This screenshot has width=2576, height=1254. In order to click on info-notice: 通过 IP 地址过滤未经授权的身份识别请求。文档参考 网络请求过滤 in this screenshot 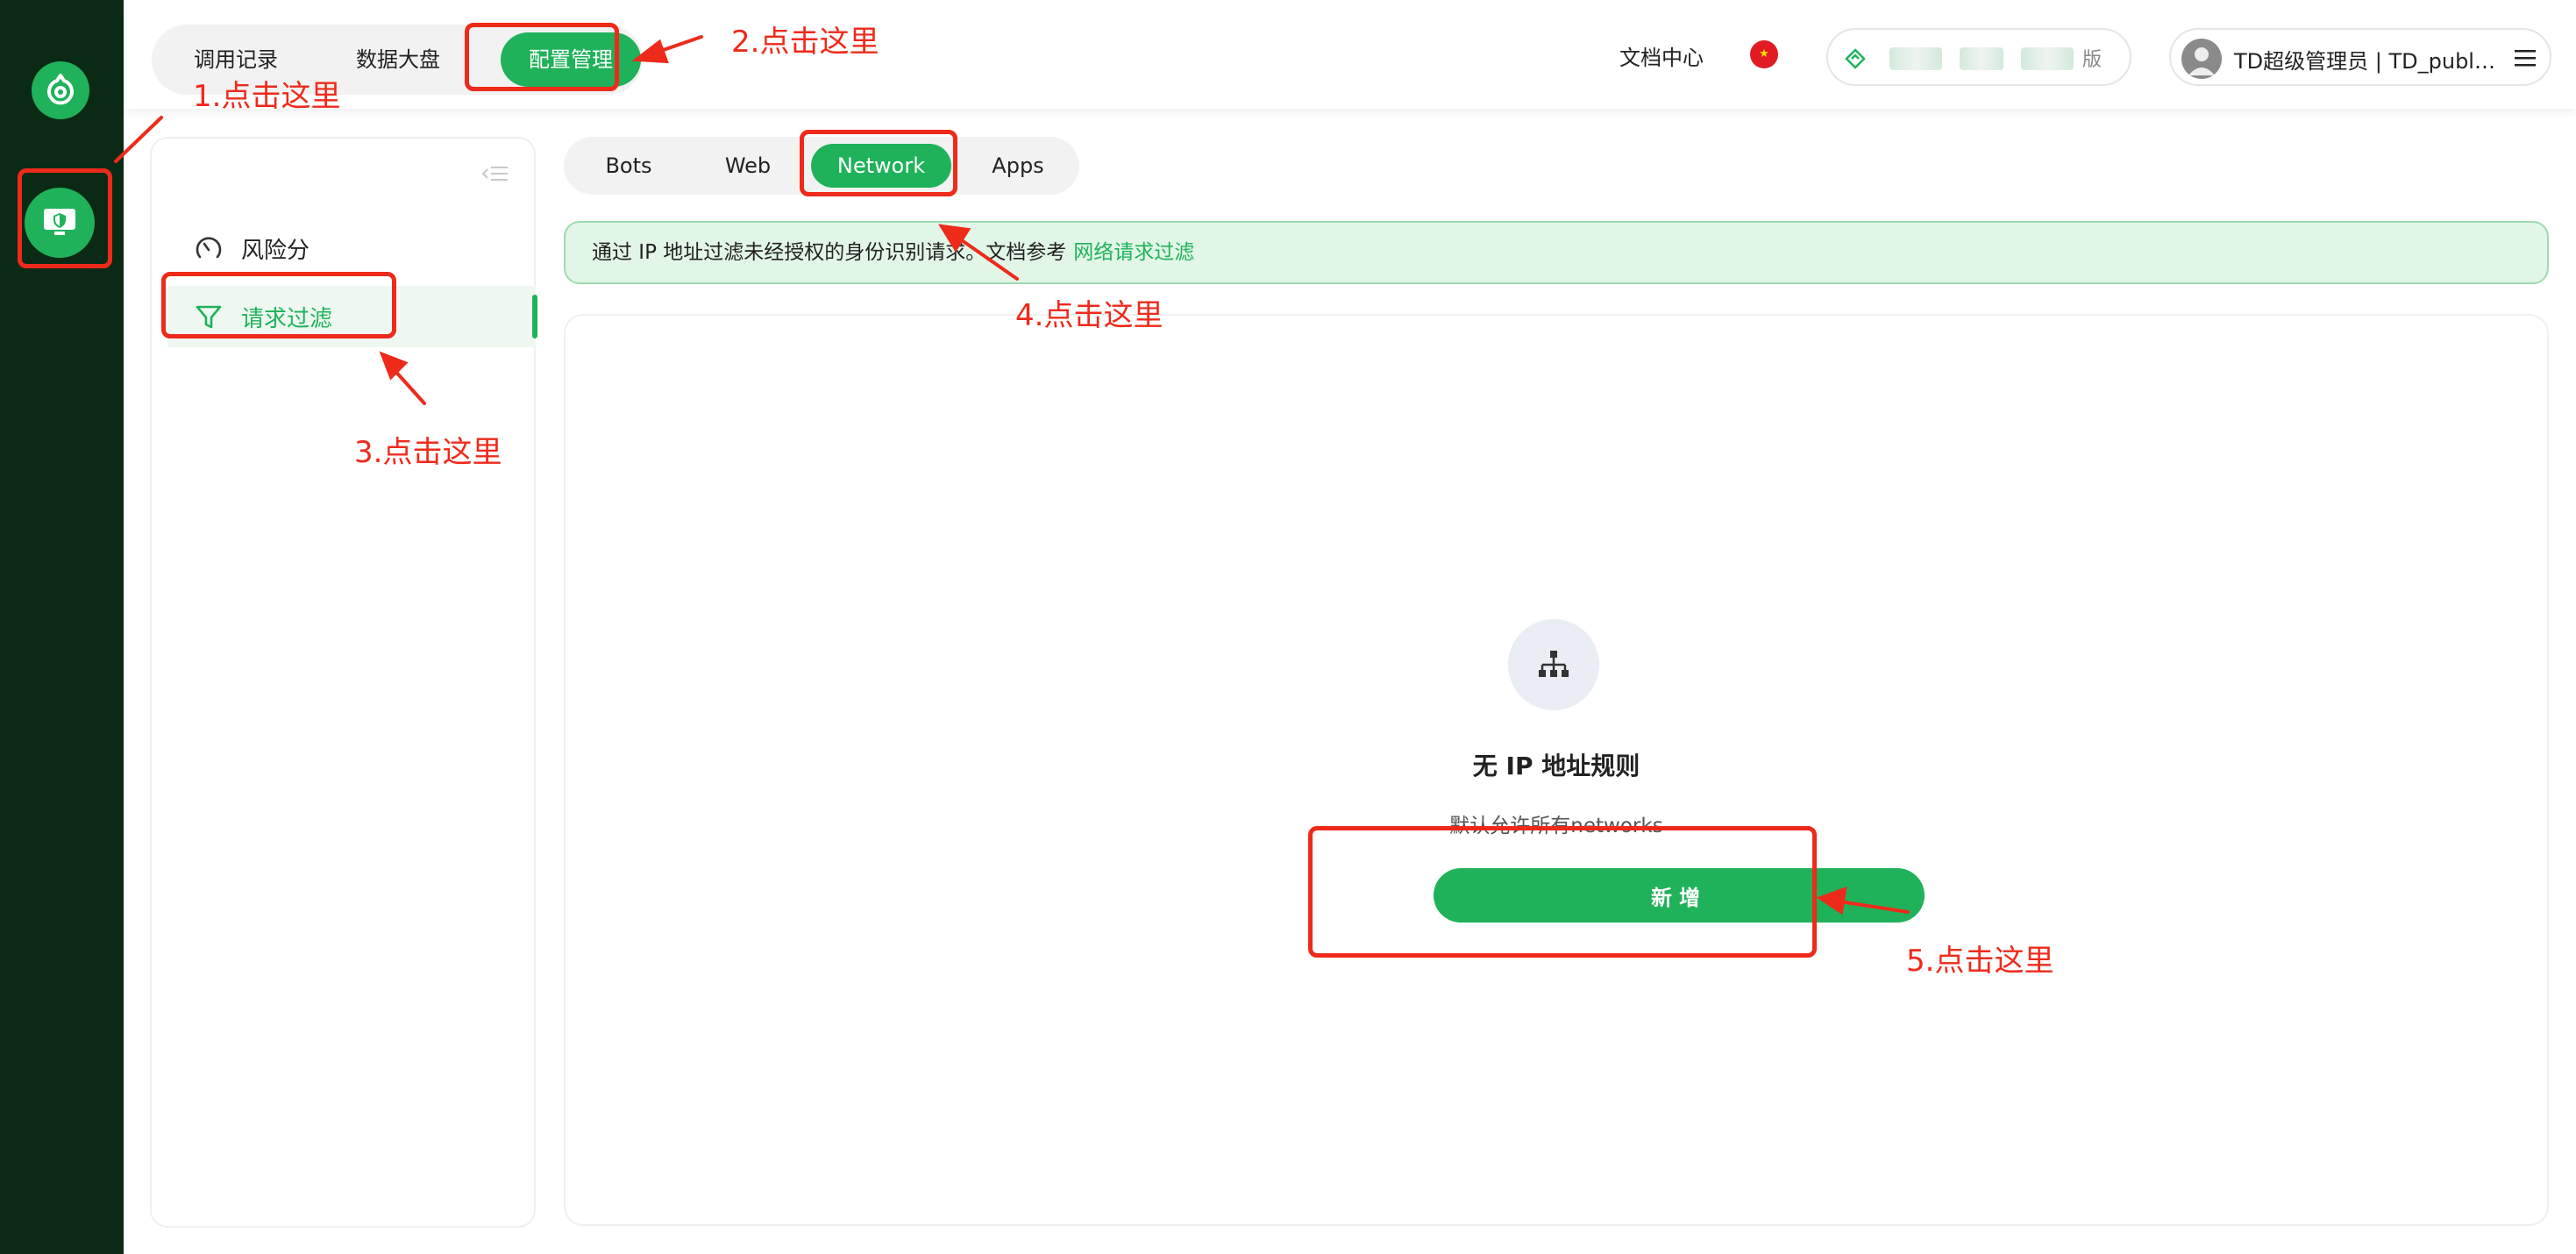, I will do `click(1556, 252)`.